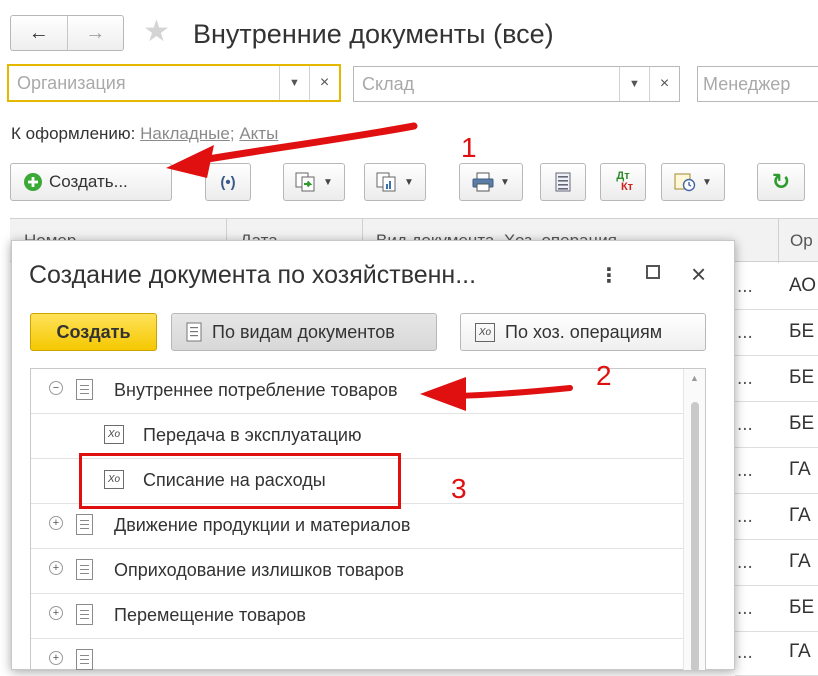  I want to click on annotation-step-2: 2, so click(604, 375).